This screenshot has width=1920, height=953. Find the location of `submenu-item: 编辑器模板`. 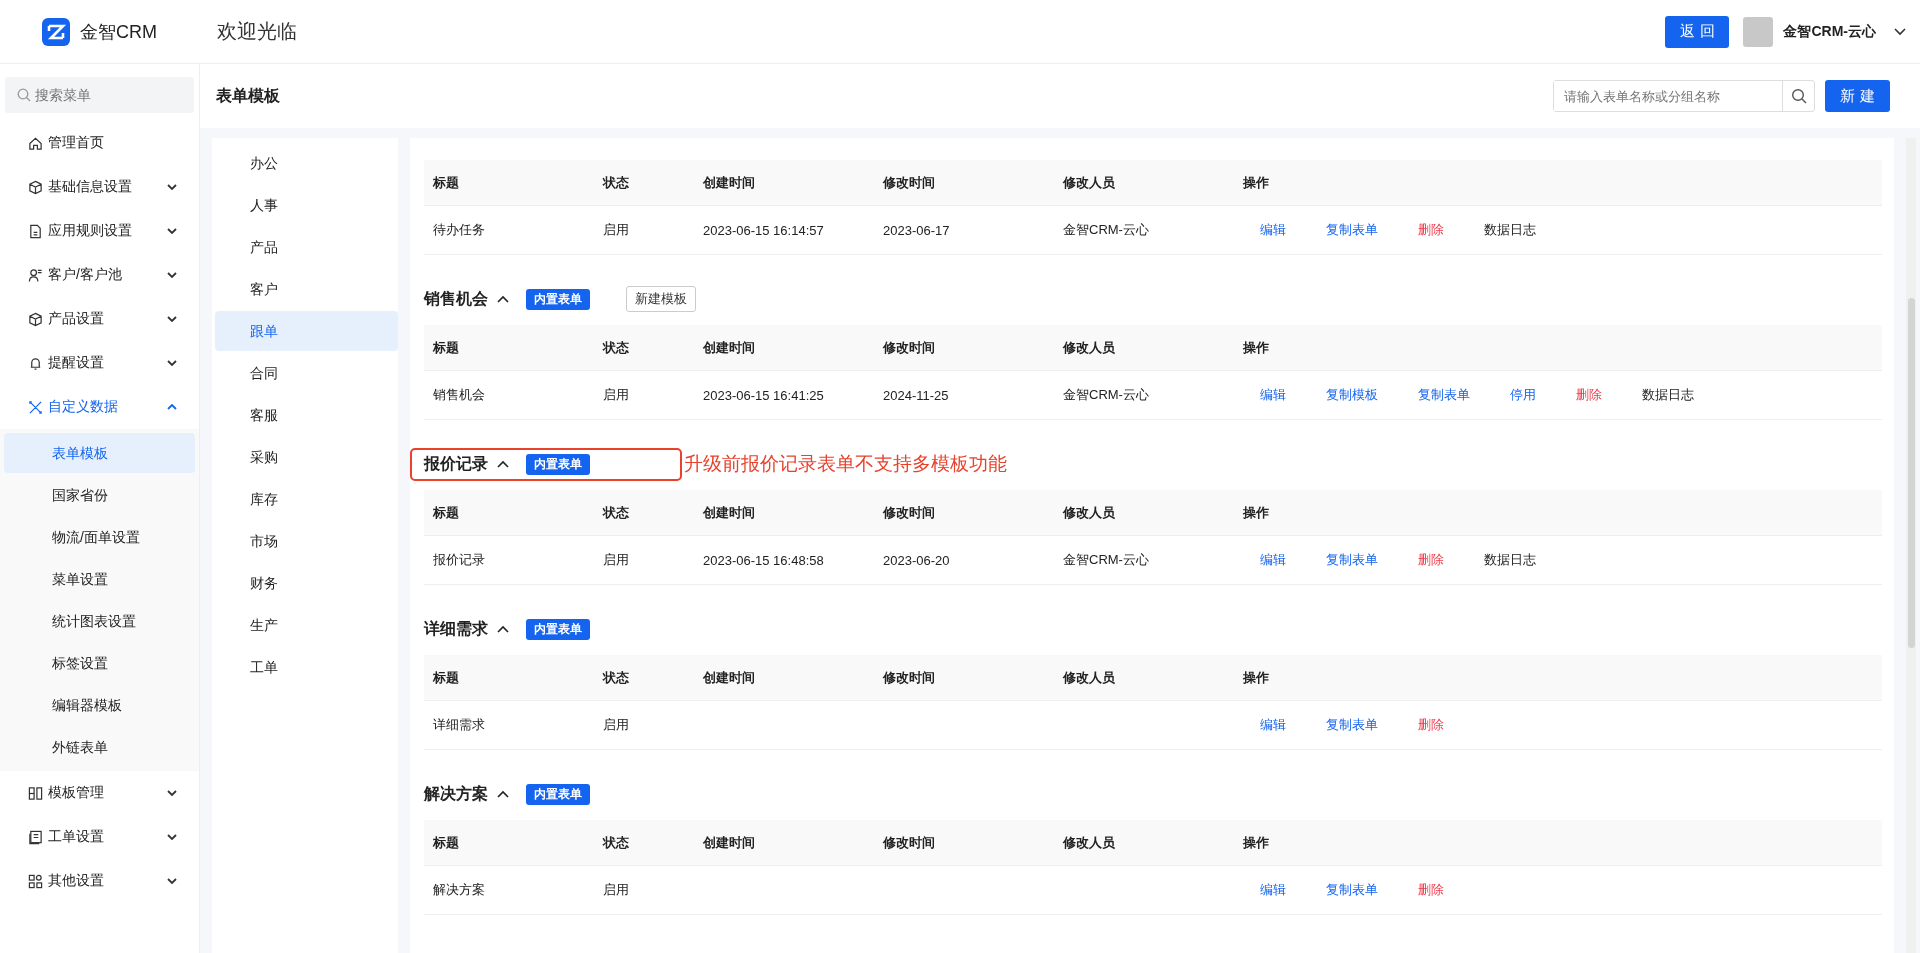

submenu-item: 编辑器模板 is located at coordinates (99, 705).